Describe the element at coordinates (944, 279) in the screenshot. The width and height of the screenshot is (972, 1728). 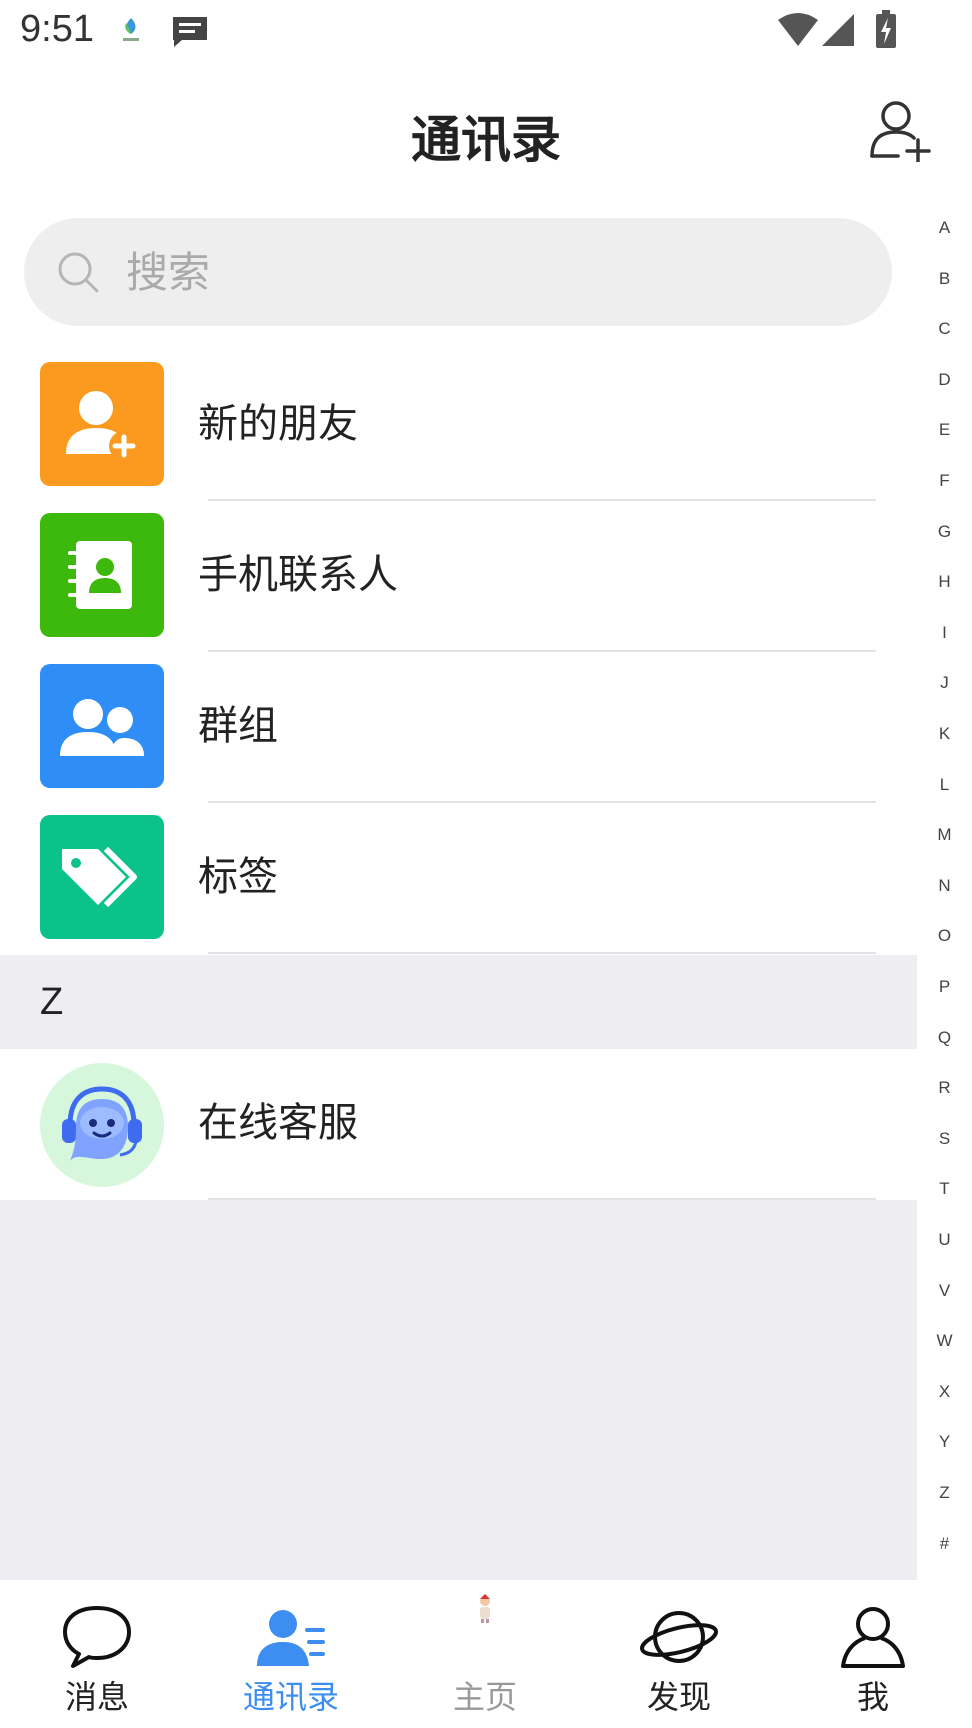
I see `index-letter: B` at that location.